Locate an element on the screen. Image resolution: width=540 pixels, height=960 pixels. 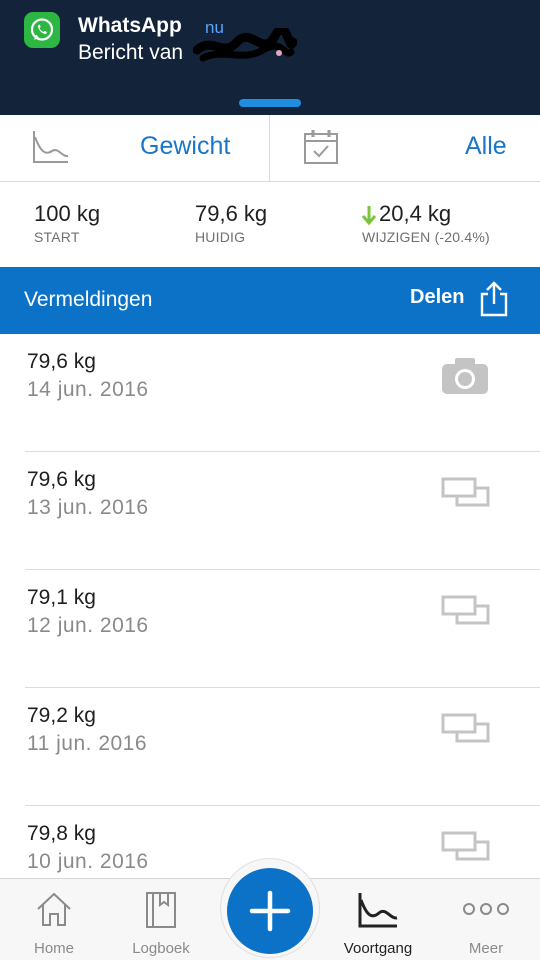
camera-icon is located at coordinates (465, 376).